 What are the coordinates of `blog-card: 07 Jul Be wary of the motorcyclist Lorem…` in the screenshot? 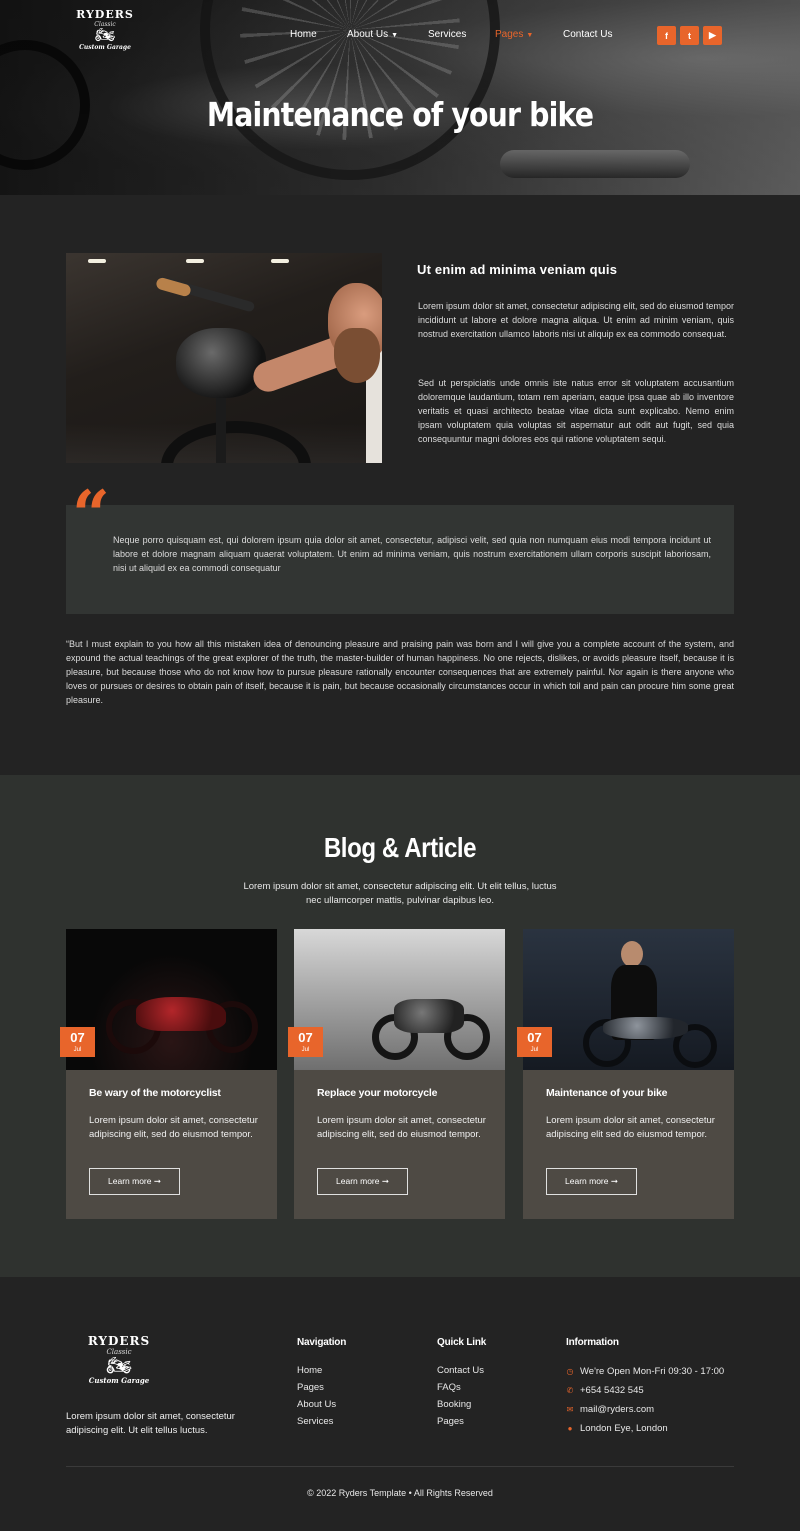 It's located at (168, 1074).